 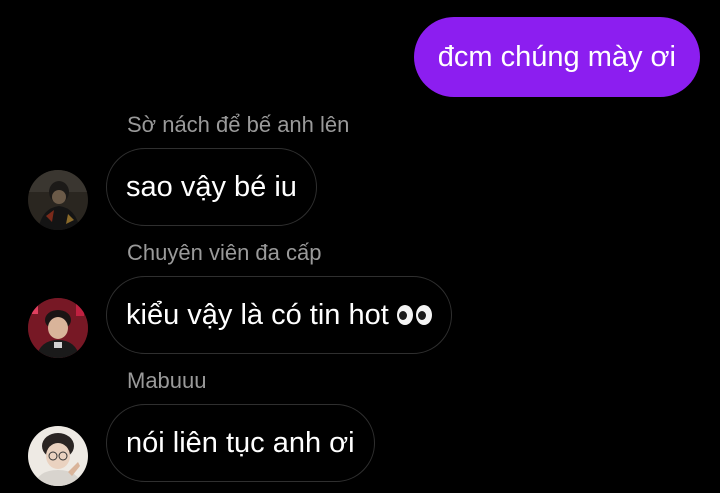 I want to click on sender-name-3: Mabuuu, so click(x=167, y=380).